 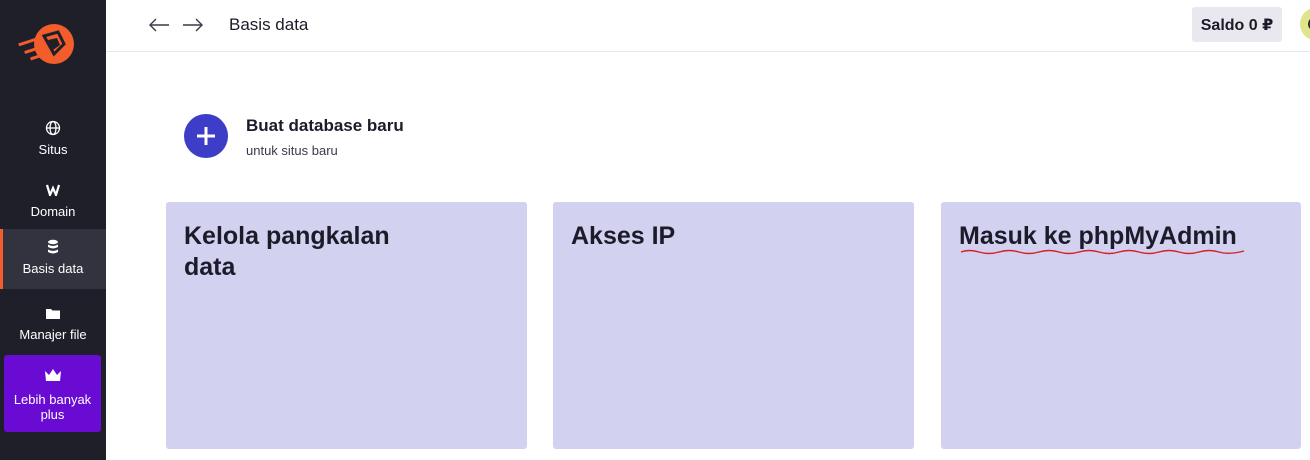 I want to click on create-title: Buat database baru, so click(x=325, y=125).